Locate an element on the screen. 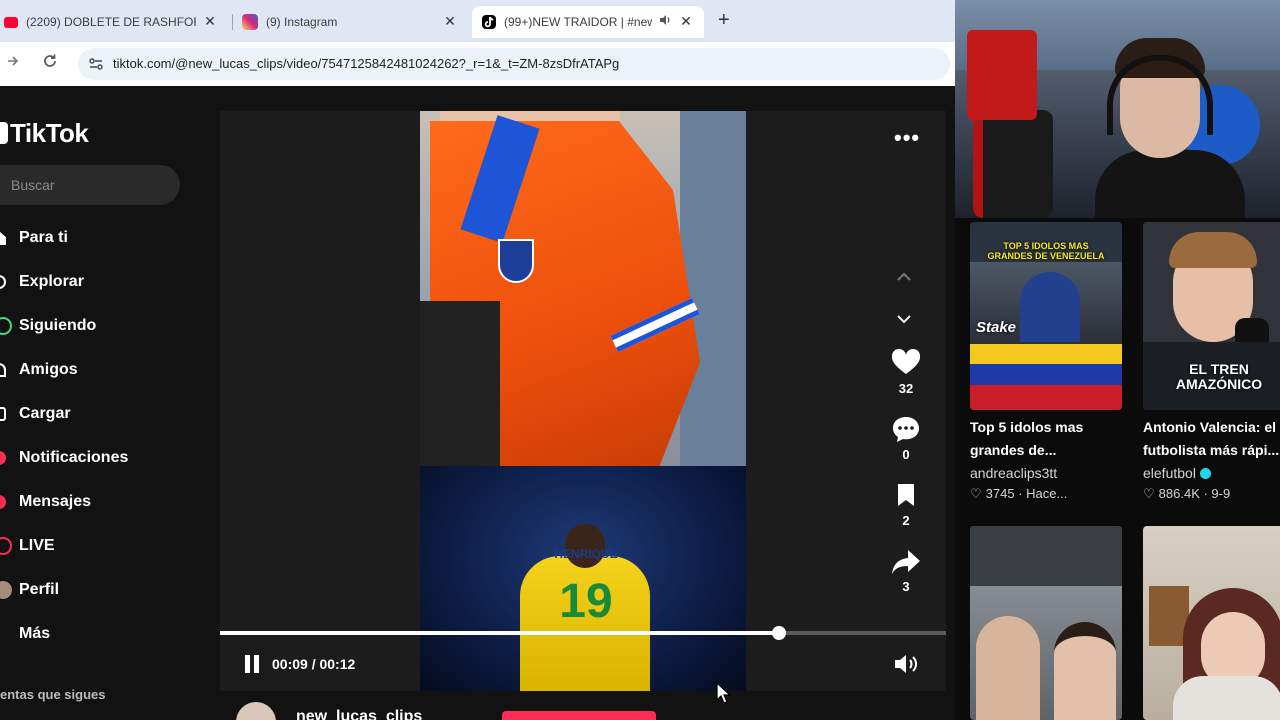 The height and width of the screenshot is (720, 1280). more-options-icon: ••• is located at coordinates (907, 138).